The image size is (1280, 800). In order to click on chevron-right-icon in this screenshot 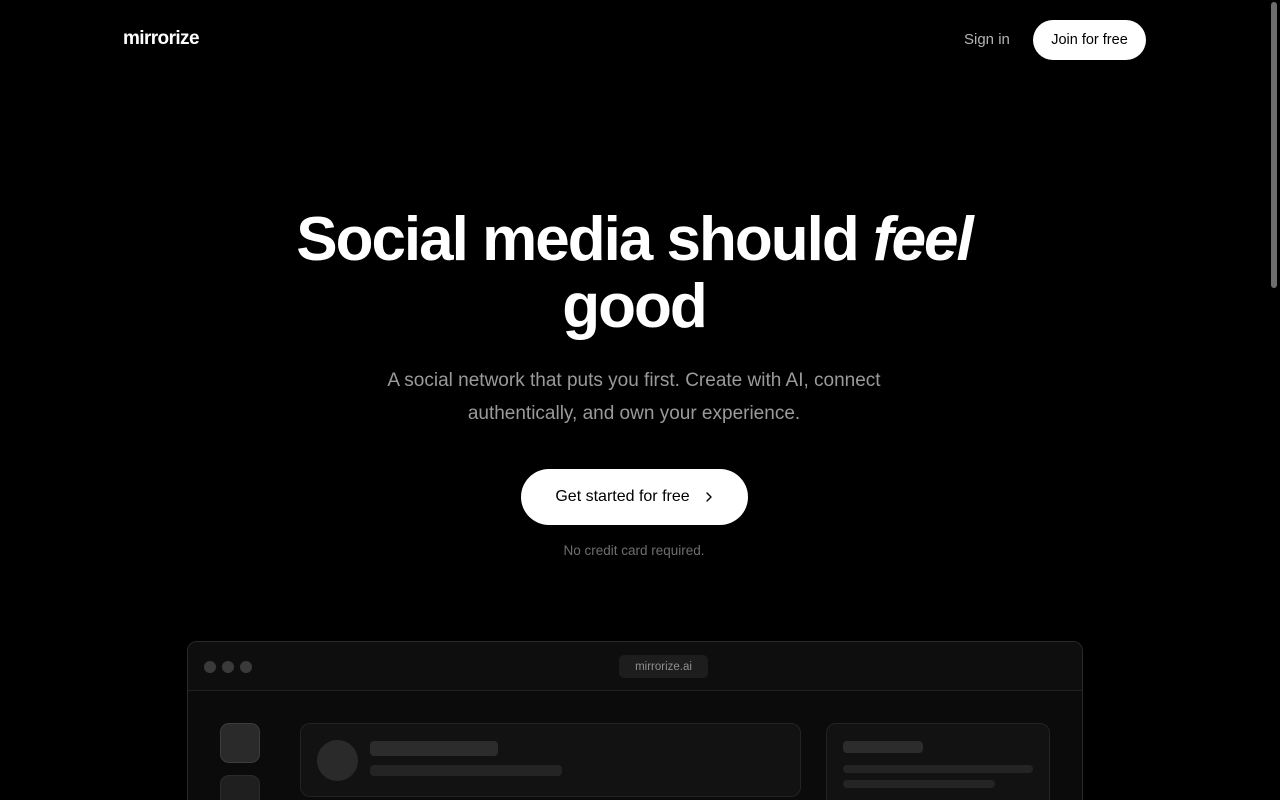, I will do `click(708, 497)`.